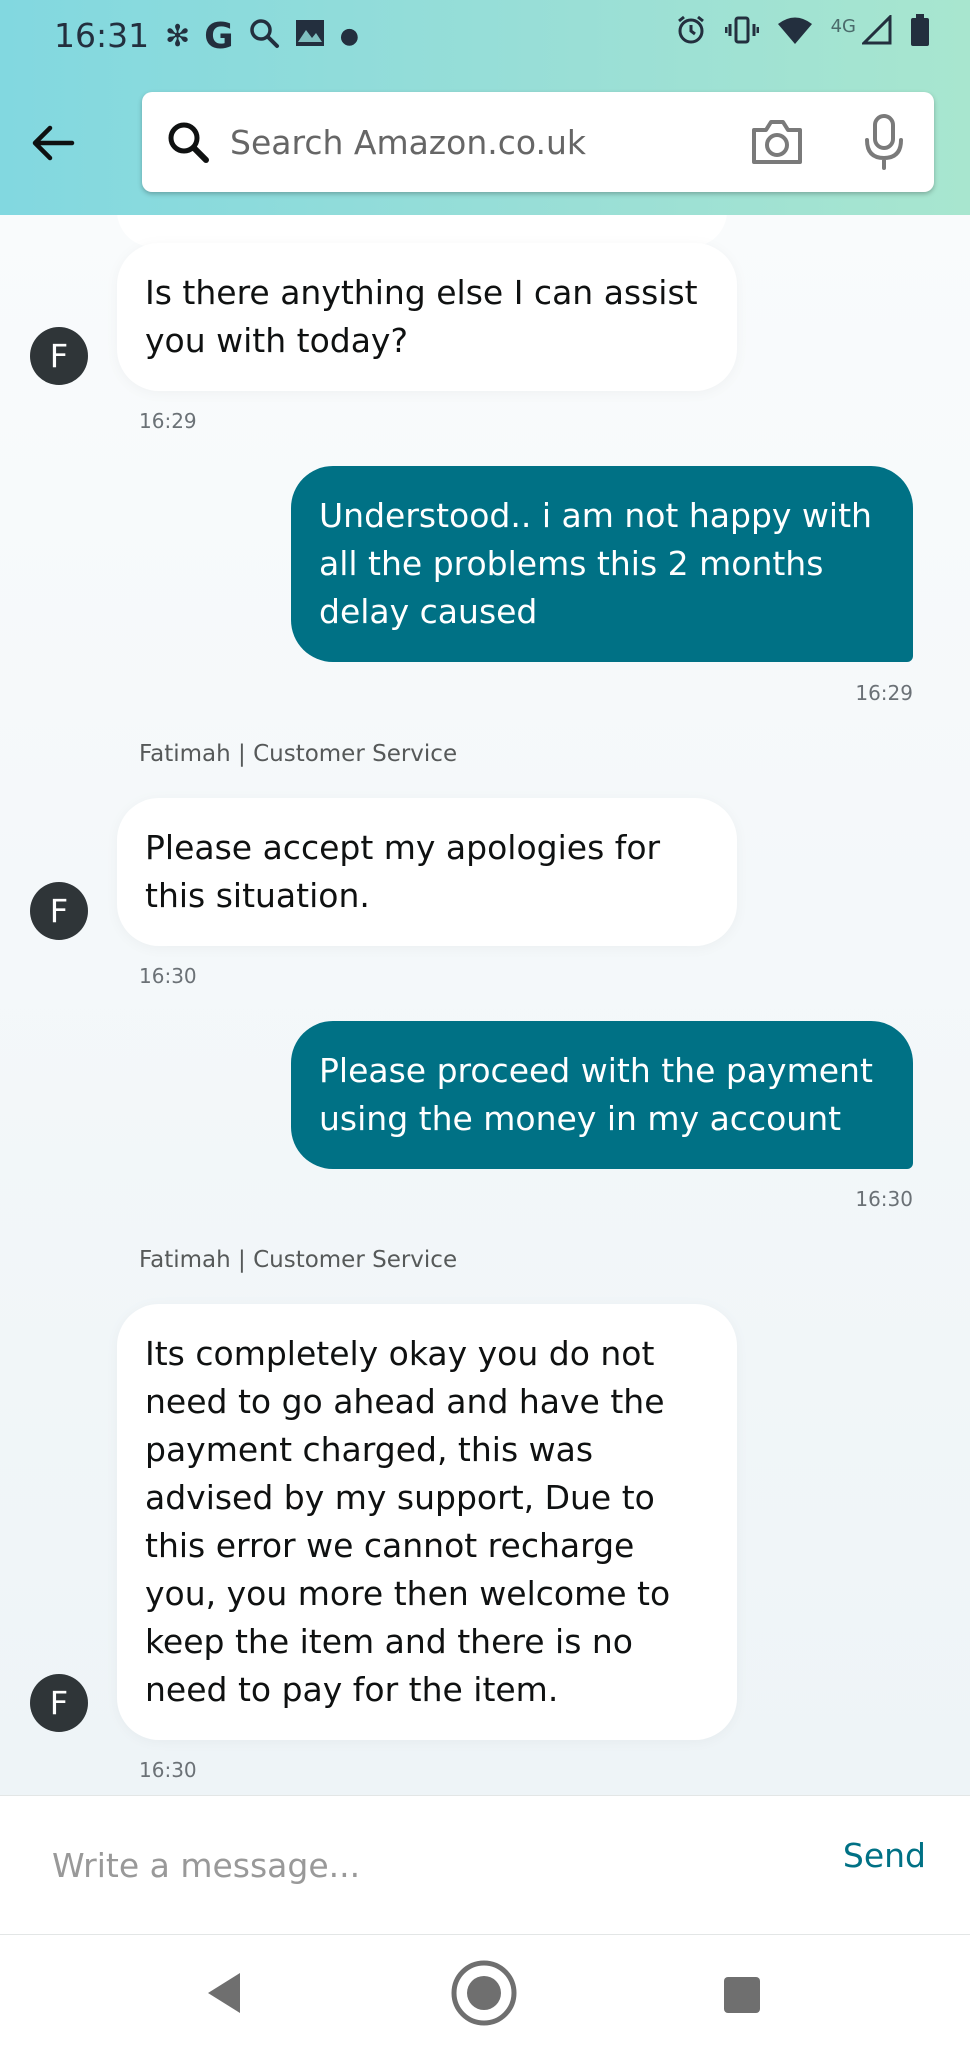 This screenshot has width=970, height=2048. Describe the element at coordinates (843, 26) in the screenshot. I see `network-label: 4G` at that location.